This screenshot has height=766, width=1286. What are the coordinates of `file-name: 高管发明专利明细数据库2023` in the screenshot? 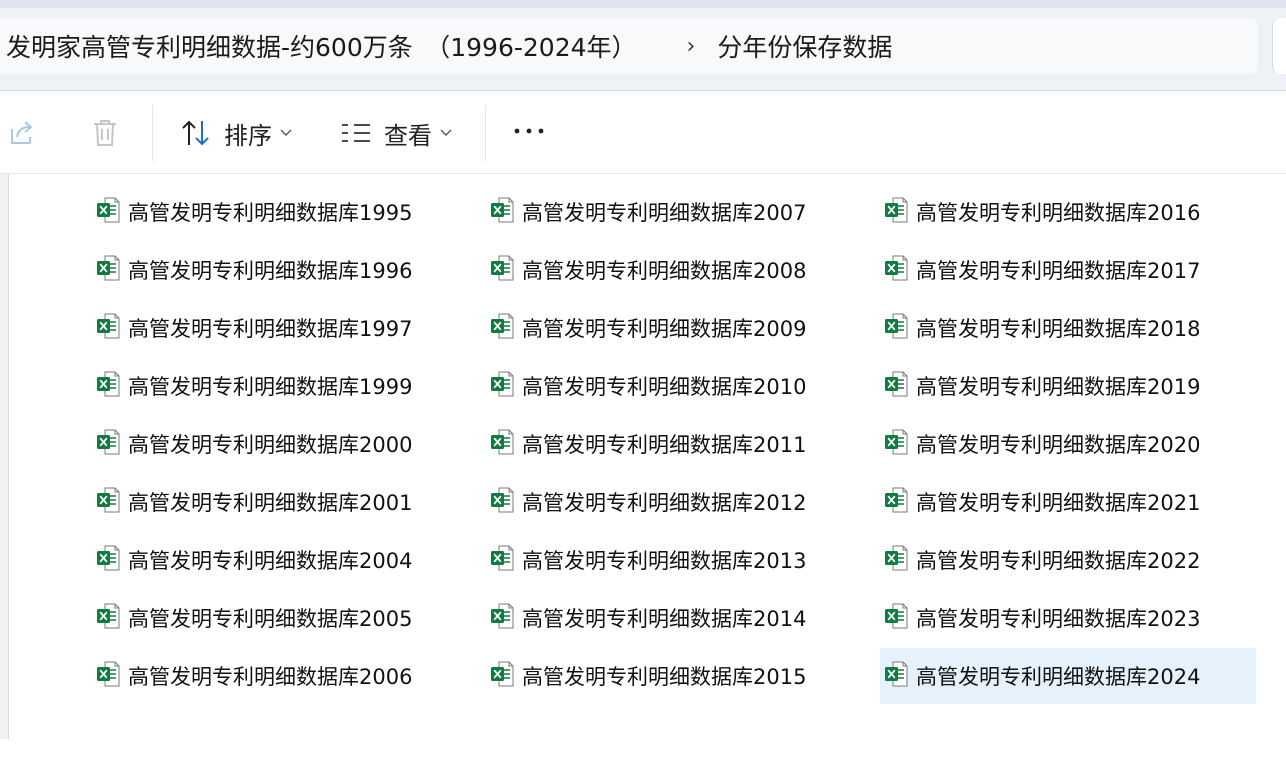 It's located at (1058, 619).